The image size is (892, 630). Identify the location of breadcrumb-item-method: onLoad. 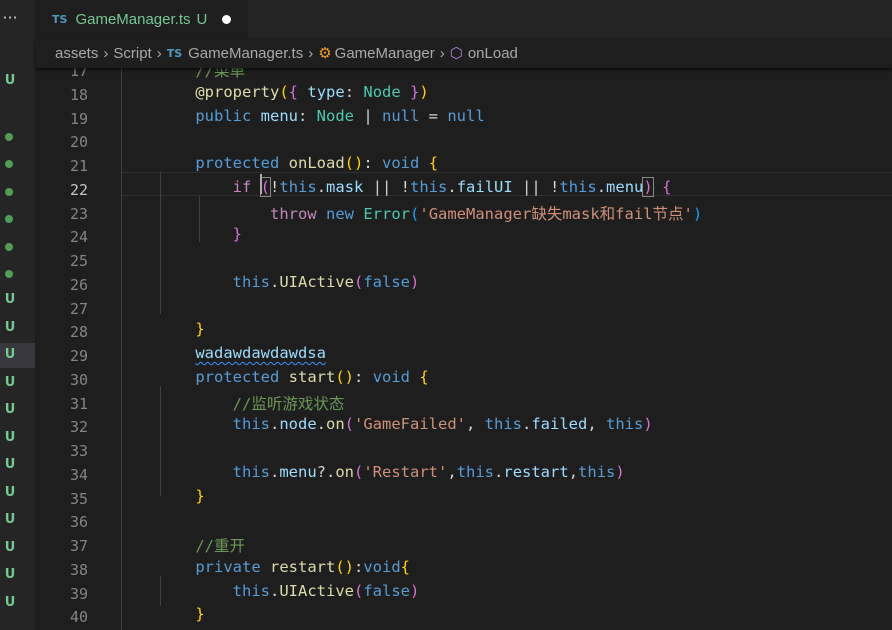
(493, 53).